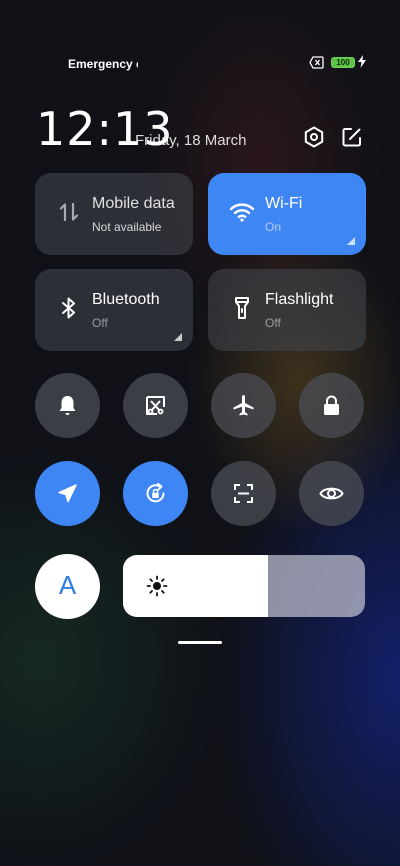 The height and width of the screenshot is (866, 400). I want to click on reading-mode-toggle, so click(331, 493).